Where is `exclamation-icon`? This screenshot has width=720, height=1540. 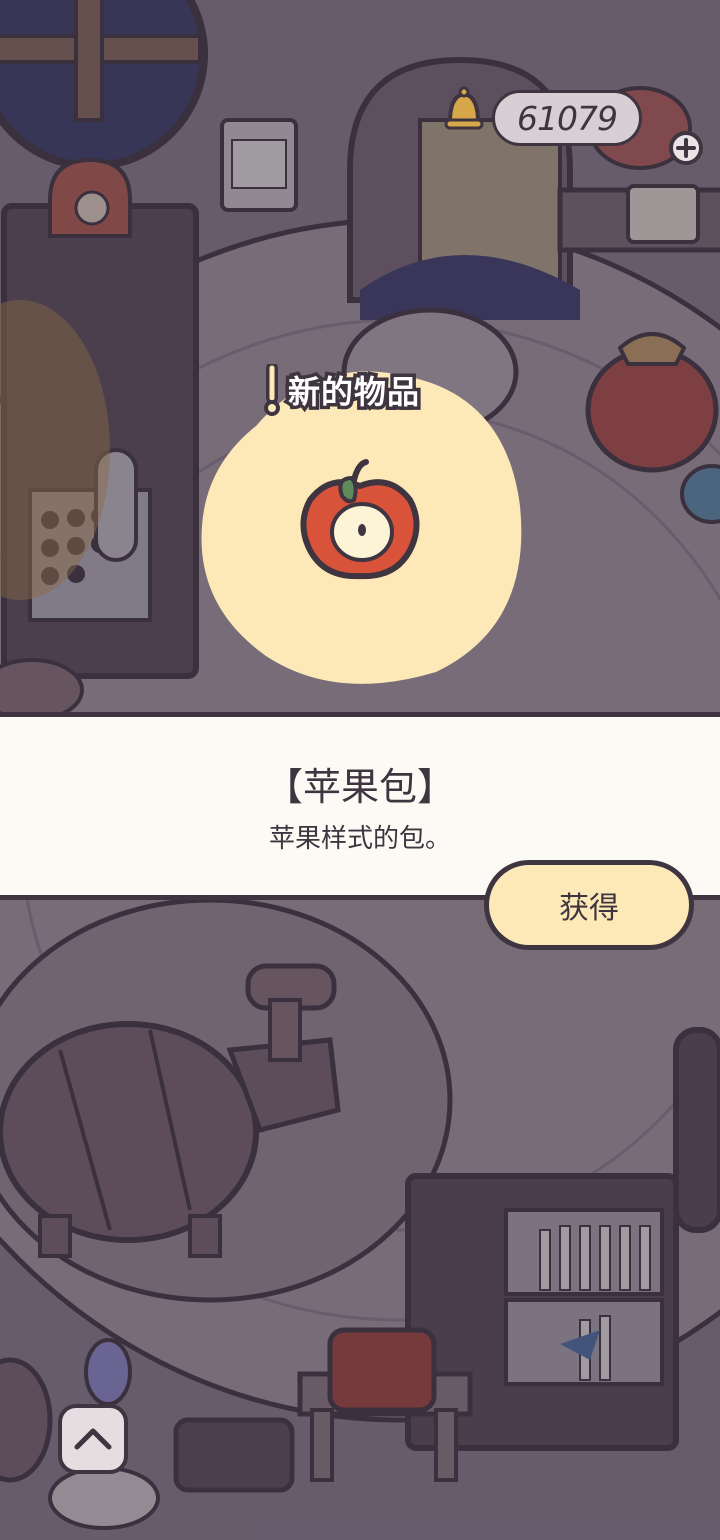
exclamation-icon is located at coordinates (272, 390).